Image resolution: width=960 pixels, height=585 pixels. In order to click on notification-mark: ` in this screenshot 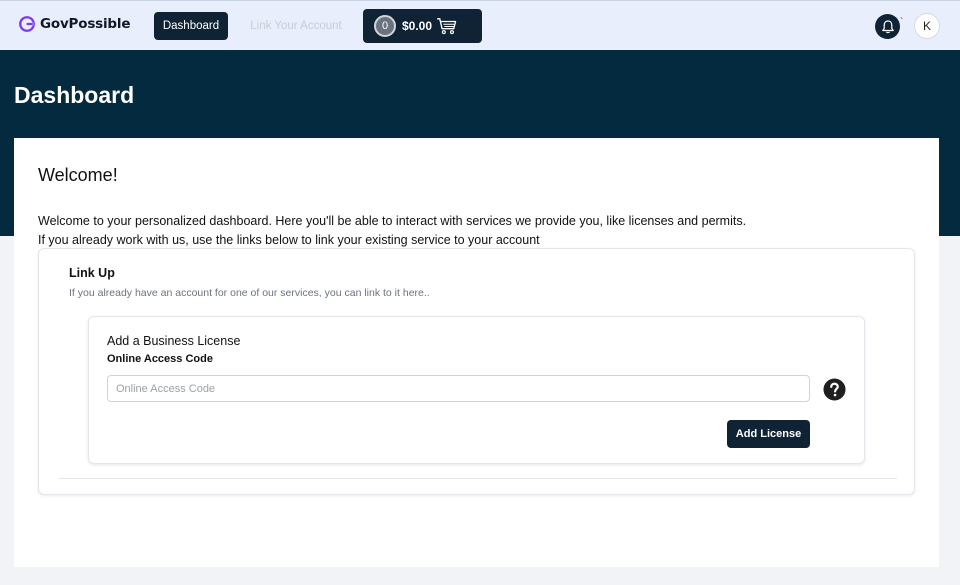, I will do `click(902, 22)`.